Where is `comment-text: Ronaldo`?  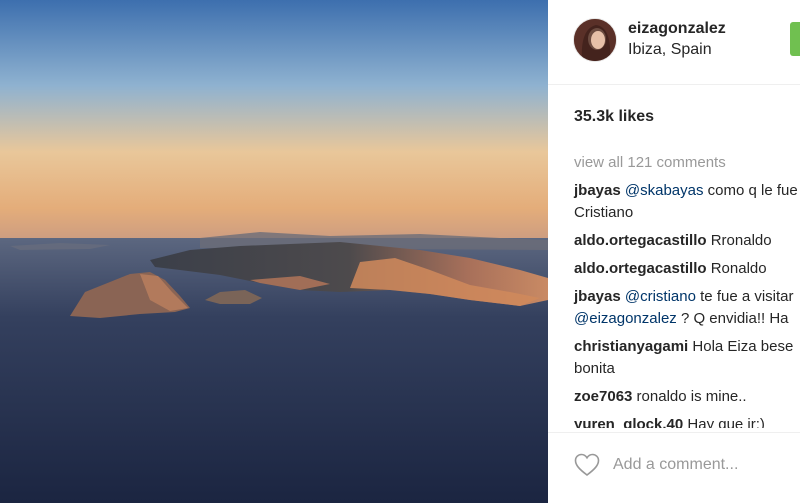 comment-text: Ronaldo is located at coordinates (738, 268).